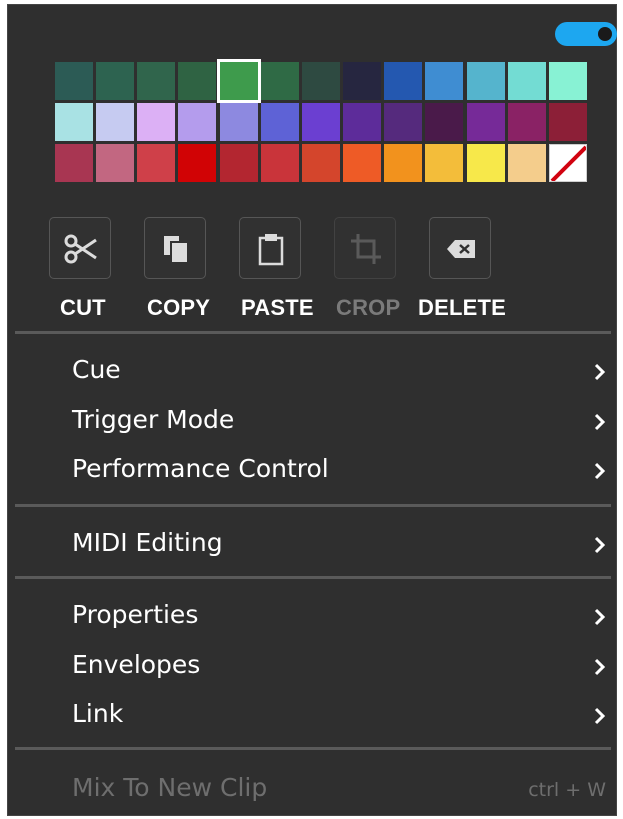 The width and height of the screenshot is (623, 819). Describe the element at coordinates (200, 468) in the screenshot. I see `menu-item-label: Performance Control` at that location.